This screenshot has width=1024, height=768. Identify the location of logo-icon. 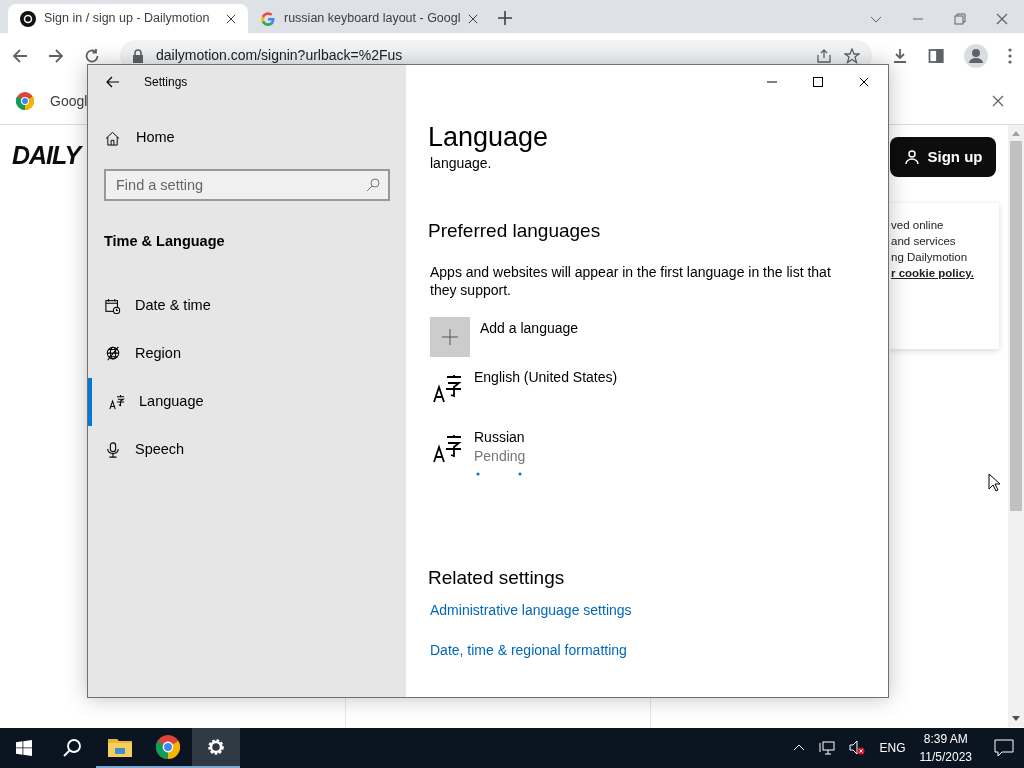
(28, 18).